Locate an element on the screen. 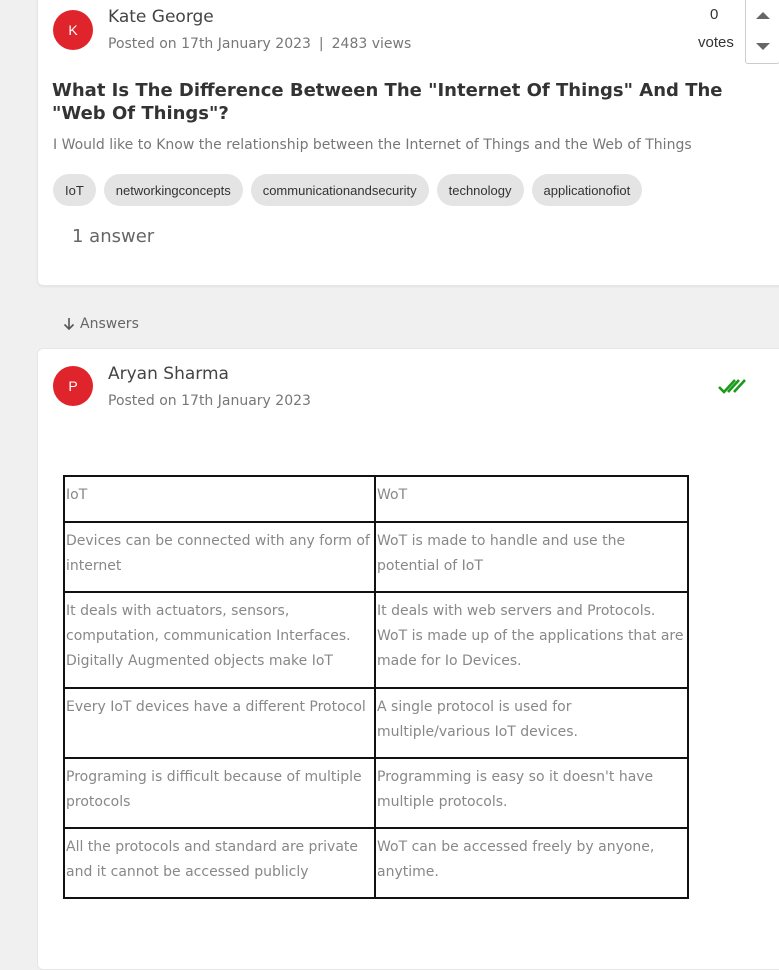 The height and width of the screenshot is (970, 779). vote-control is located at coordinates (762, 32).